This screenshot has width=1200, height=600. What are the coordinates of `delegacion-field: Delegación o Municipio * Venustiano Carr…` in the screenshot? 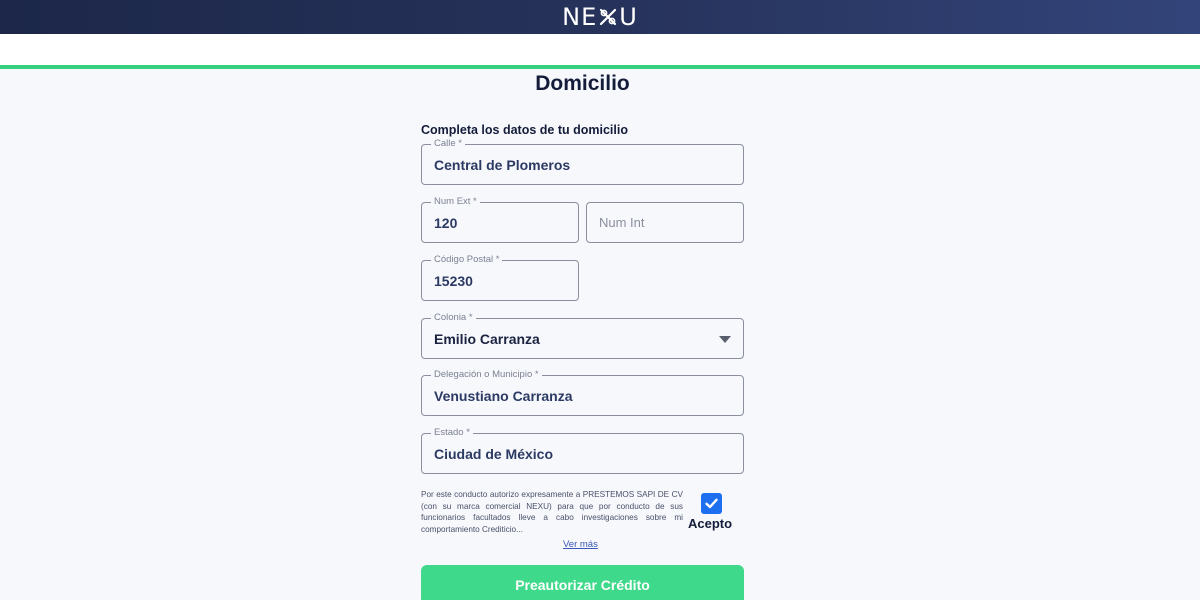 It's located at (582, 392).